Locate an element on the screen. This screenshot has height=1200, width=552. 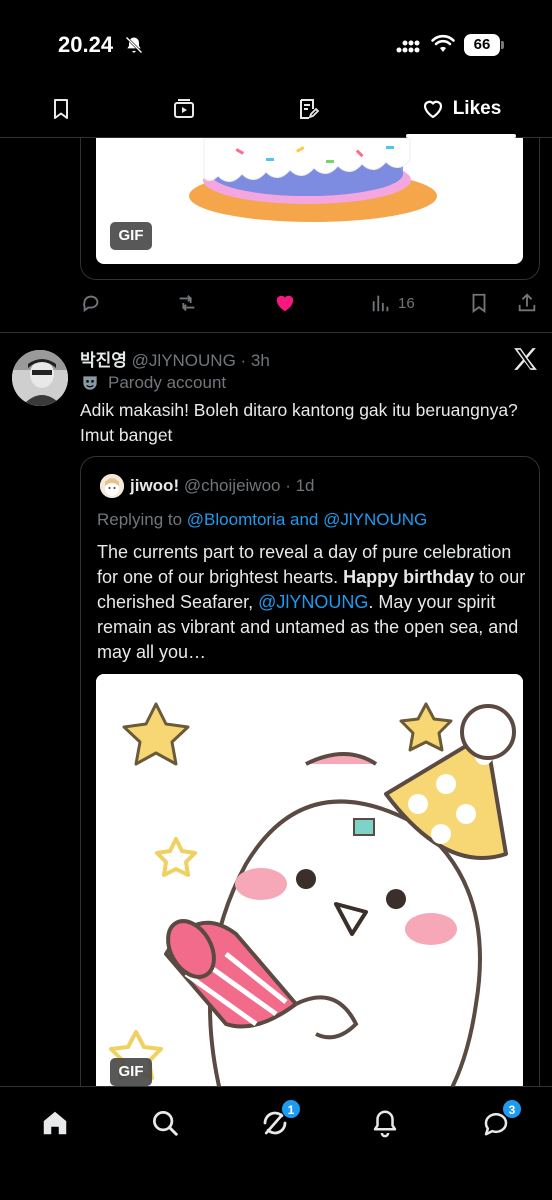
bookmark-button is located at coordinates (479, 303).